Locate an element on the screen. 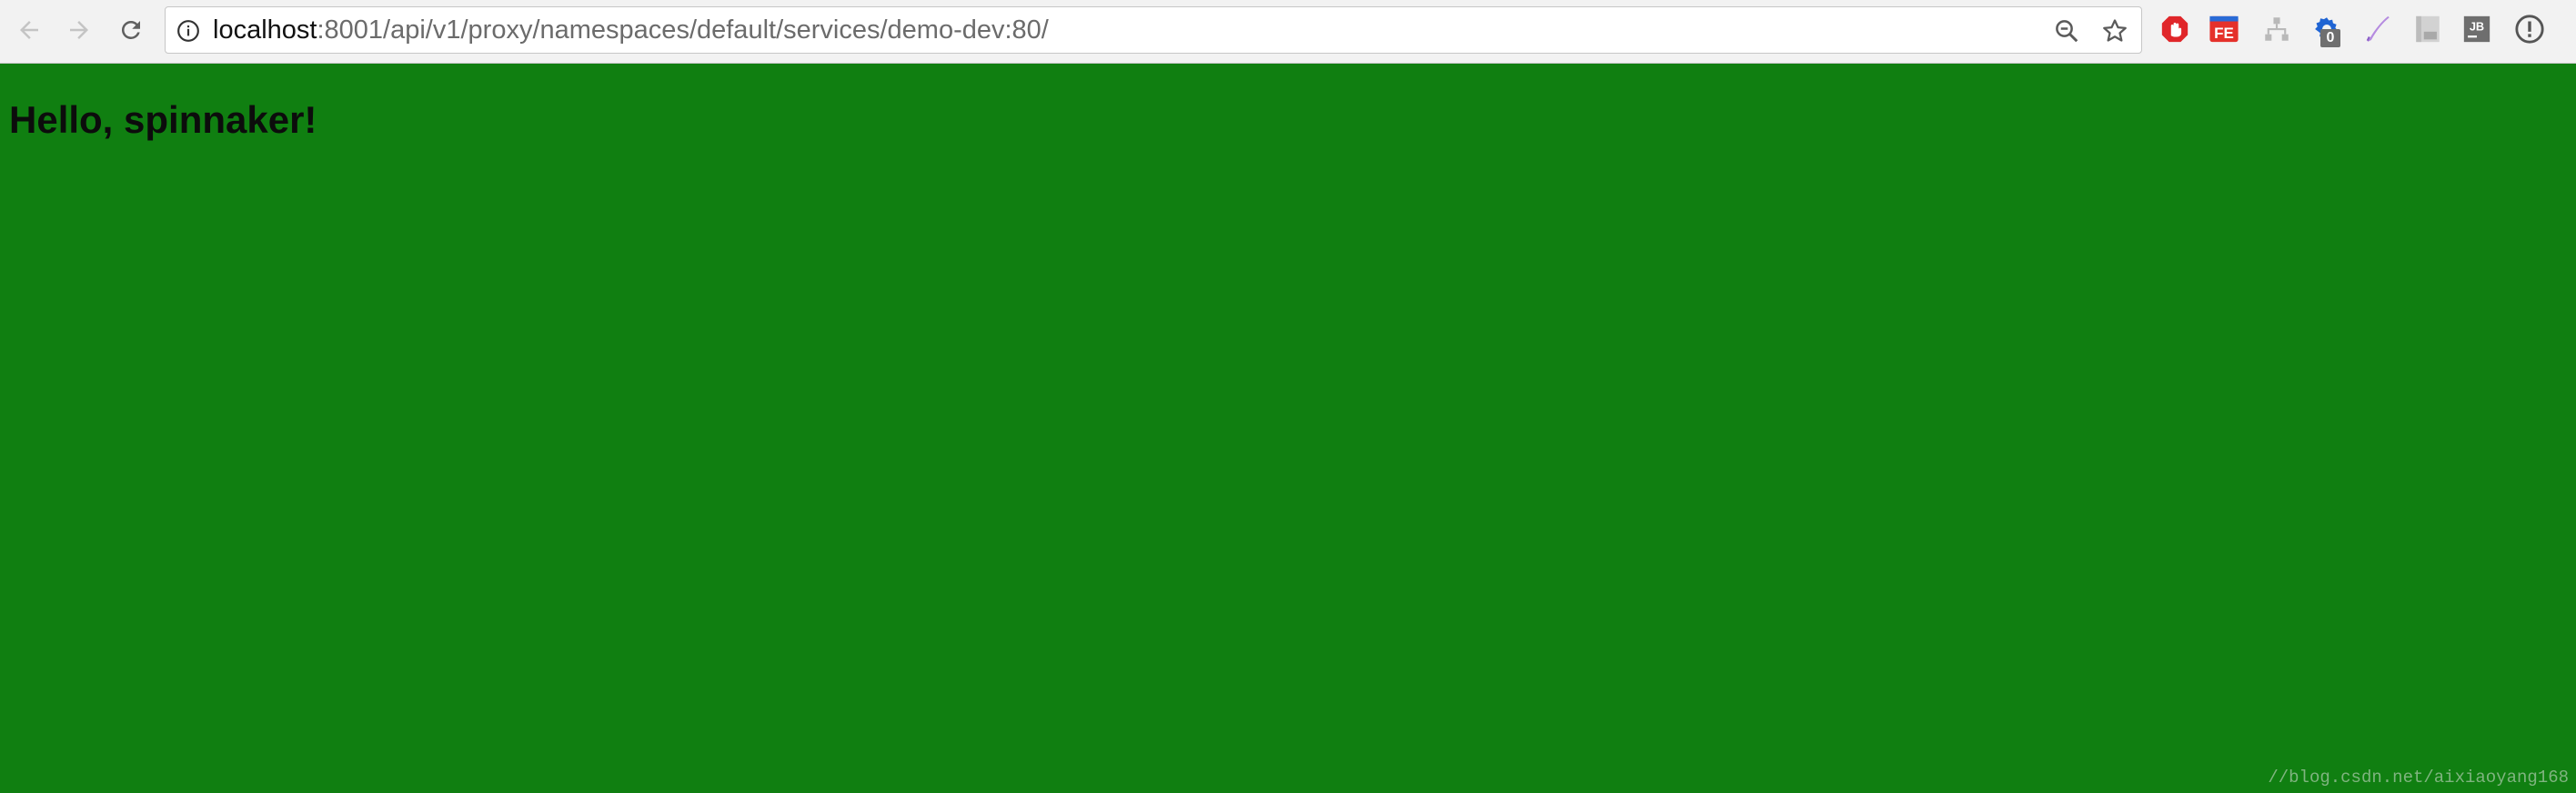  forward-arrow-icon is located at coordinates (79, 30).